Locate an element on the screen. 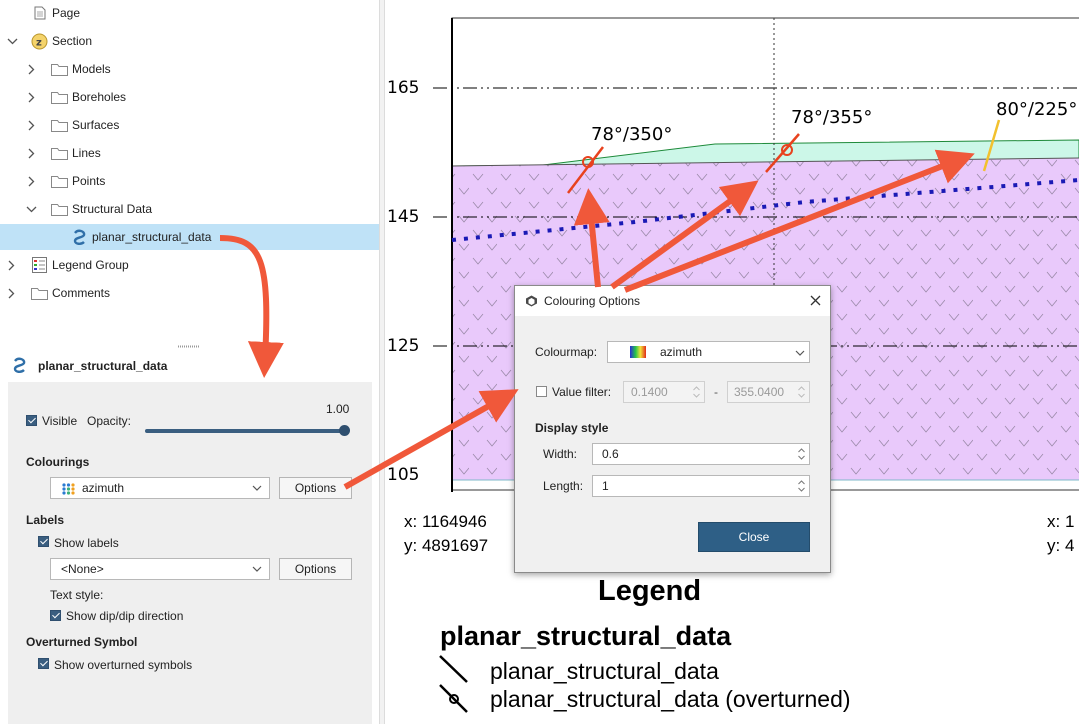 This screenshot has width=1079, height=724. coordinate-y-right: y: 4 is located at coordinates (1061, 545).